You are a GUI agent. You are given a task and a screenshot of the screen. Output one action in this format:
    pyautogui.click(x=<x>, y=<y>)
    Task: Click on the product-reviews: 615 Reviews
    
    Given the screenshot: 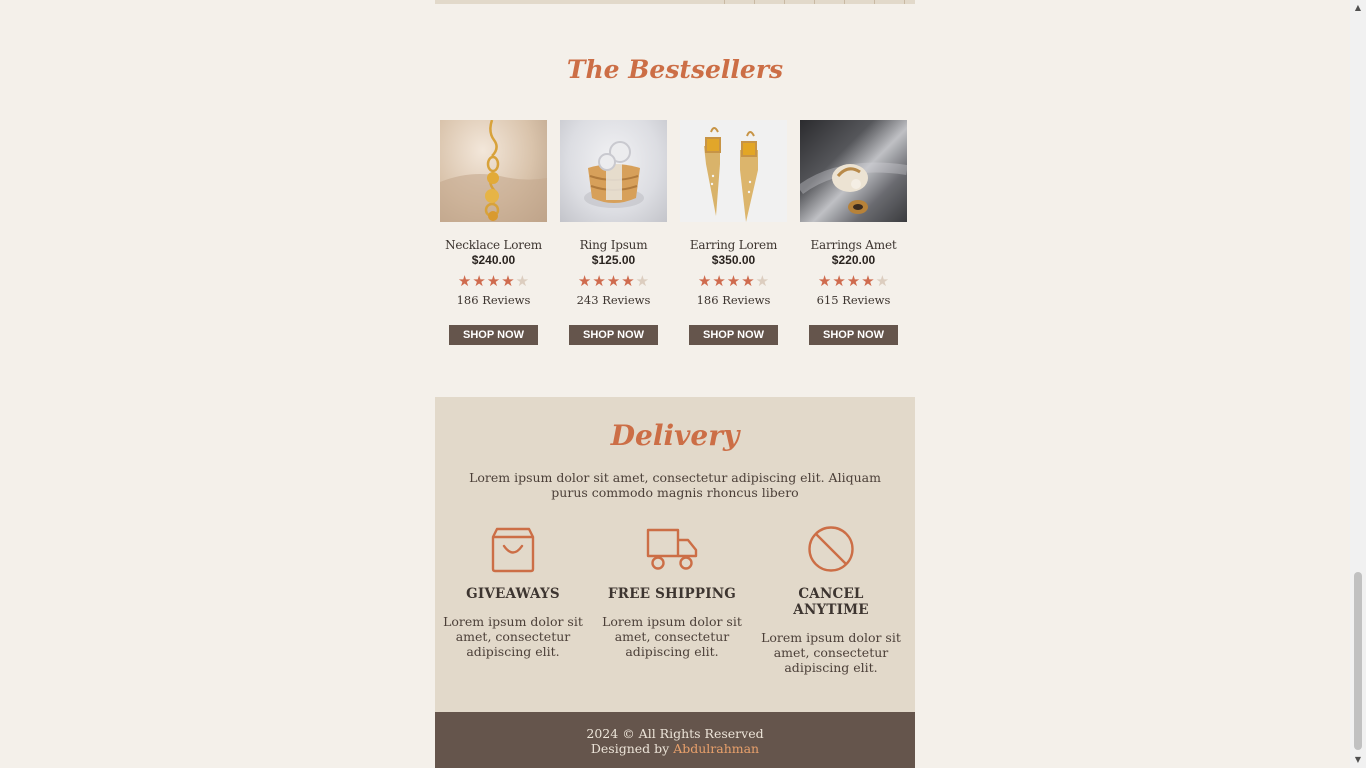 What is the action you would take?
    pyautogui.click(x=853, y=300)
    